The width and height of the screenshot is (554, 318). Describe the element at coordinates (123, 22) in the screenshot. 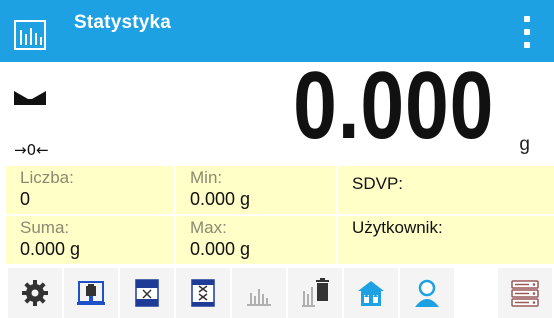

I see `page-title: Statystyka` at that location.